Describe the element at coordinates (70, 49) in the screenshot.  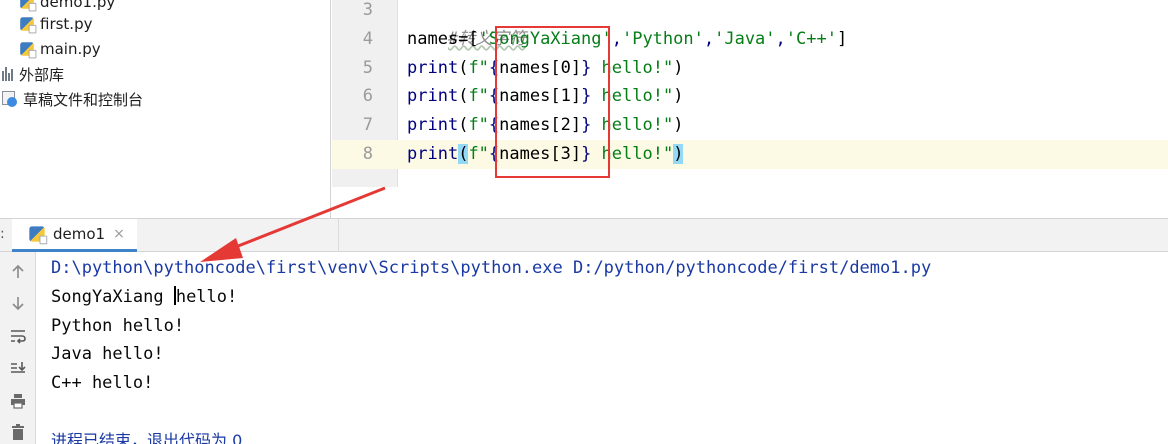
I see `tree-item-label: main.py` at that location.